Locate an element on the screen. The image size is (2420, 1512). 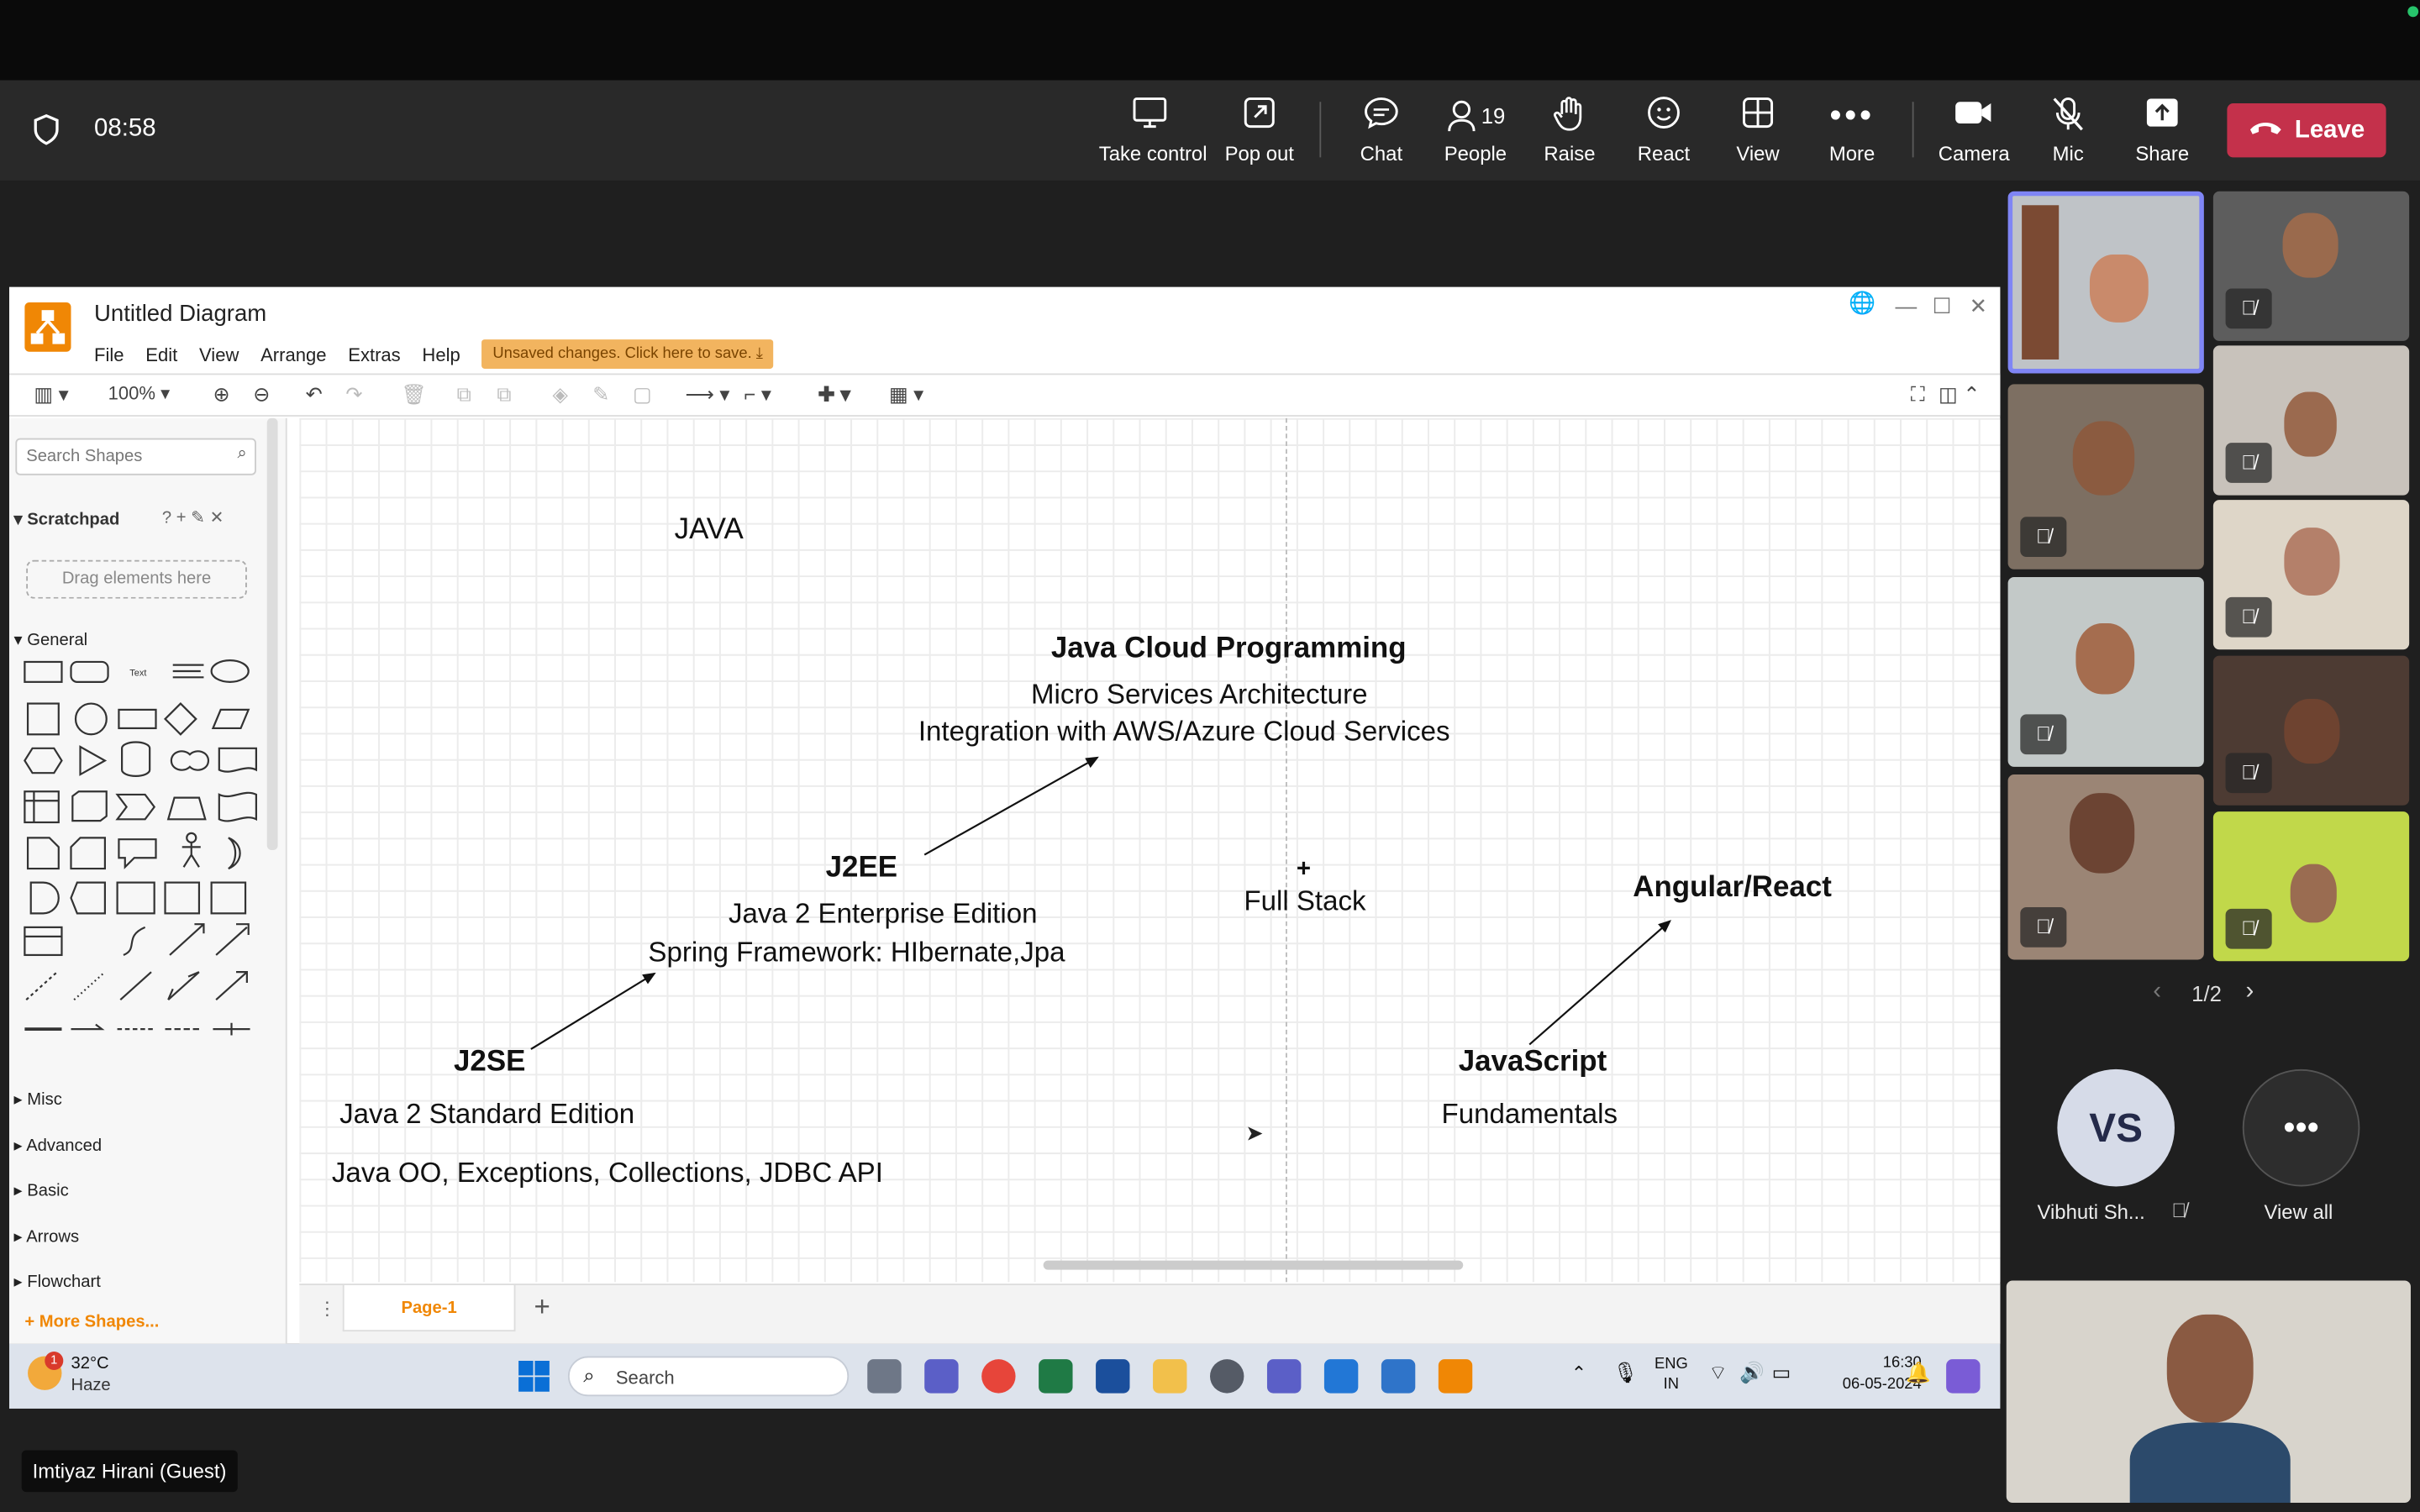
self-view-video is located at coordinates (2208, 1391).